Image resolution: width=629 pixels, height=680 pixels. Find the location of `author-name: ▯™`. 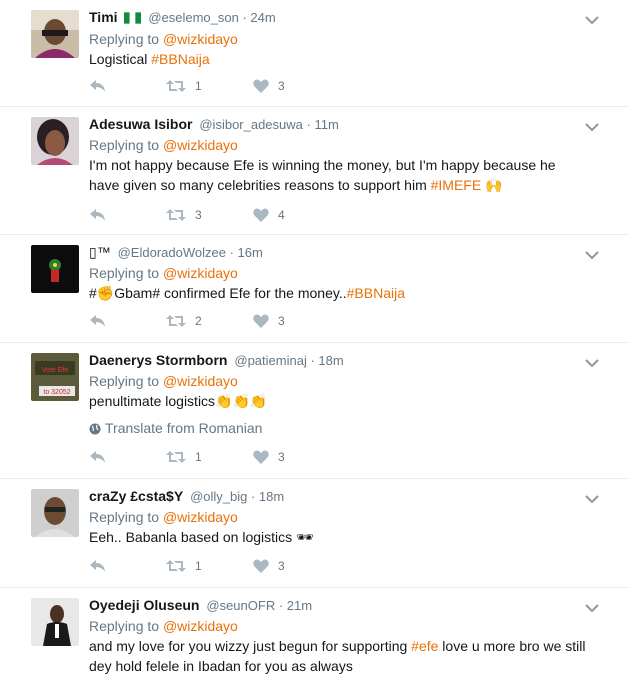

author-name: ▯™ is located at coordinates (100, 252).